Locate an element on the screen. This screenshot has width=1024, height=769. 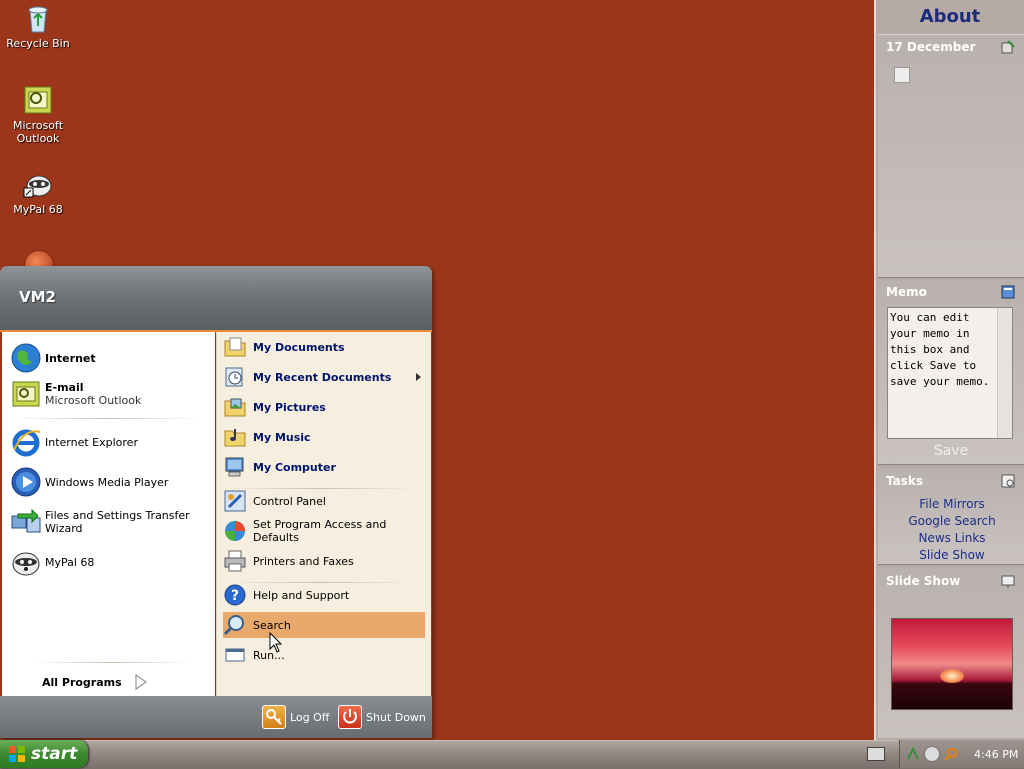
memo-save-button: Save is located at coordinates (951, 451).